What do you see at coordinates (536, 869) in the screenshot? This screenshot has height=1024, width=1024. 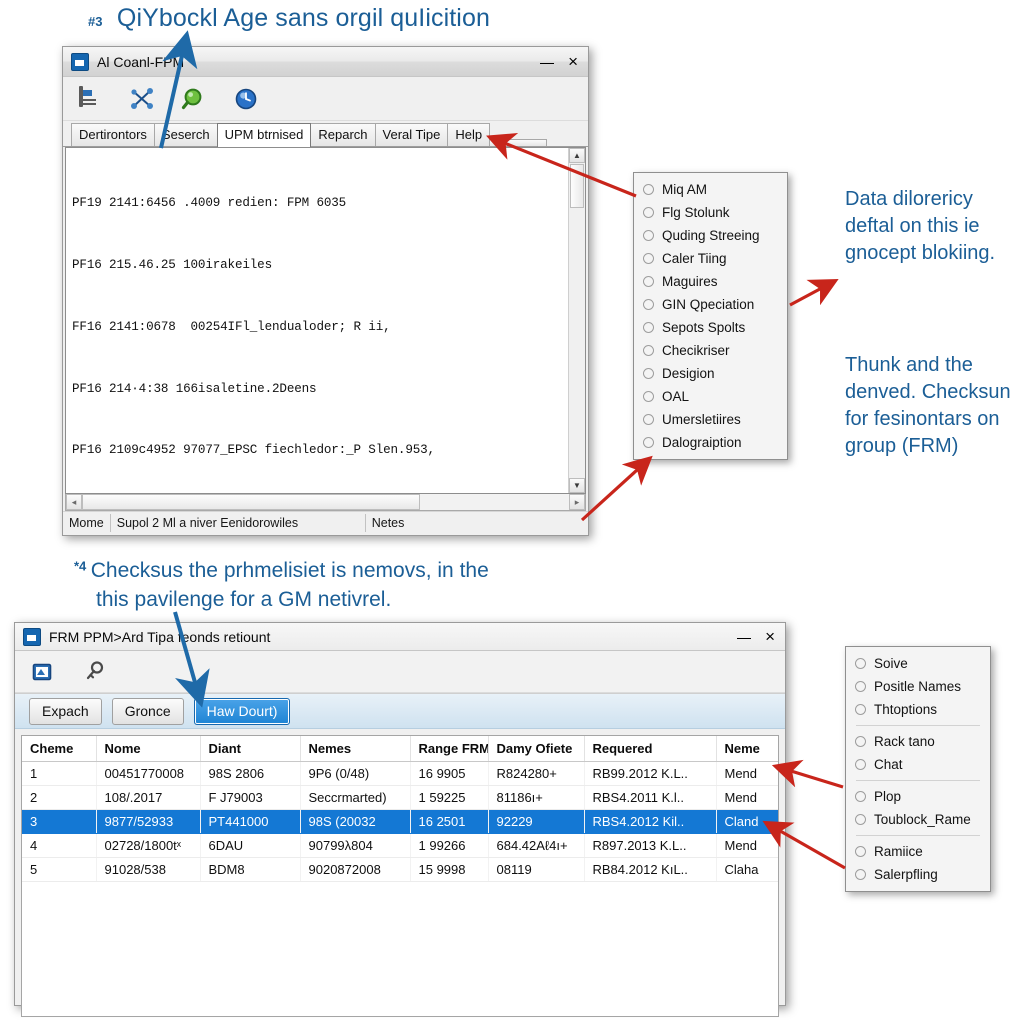 I see `cell-damy-ofiete: 08119` at bounding box center [536, 869].